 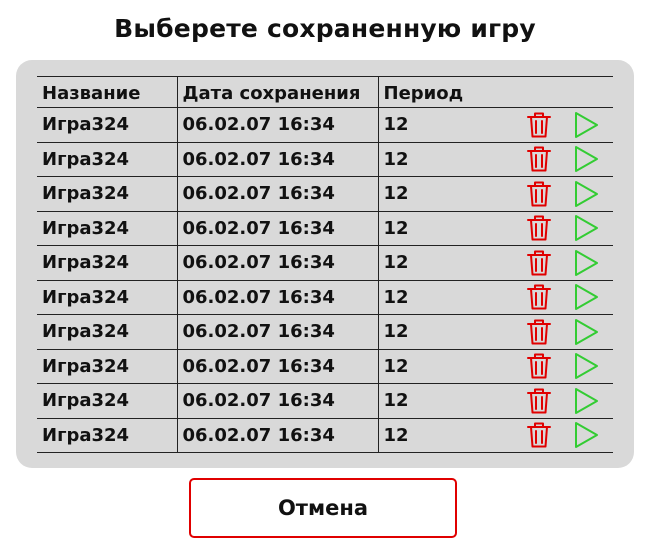 I want to click on cancel-button: Отмена, so click(x=323, y=508).